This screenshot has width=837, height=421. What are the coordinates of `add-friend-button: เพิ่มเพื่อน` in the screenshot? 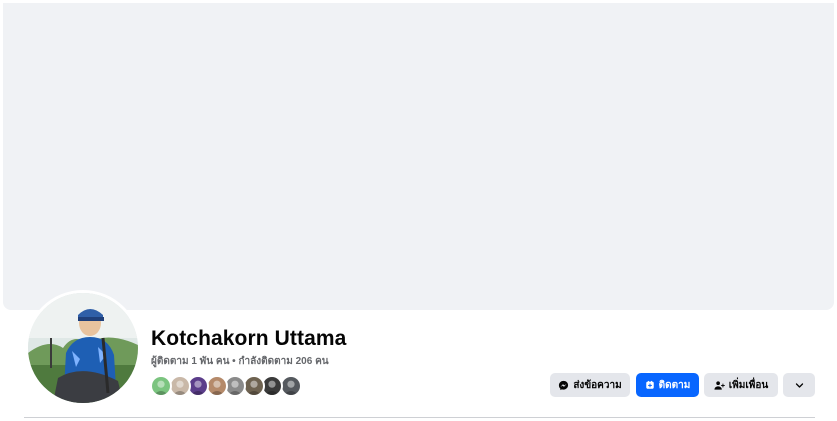 It's located at (741, 385).